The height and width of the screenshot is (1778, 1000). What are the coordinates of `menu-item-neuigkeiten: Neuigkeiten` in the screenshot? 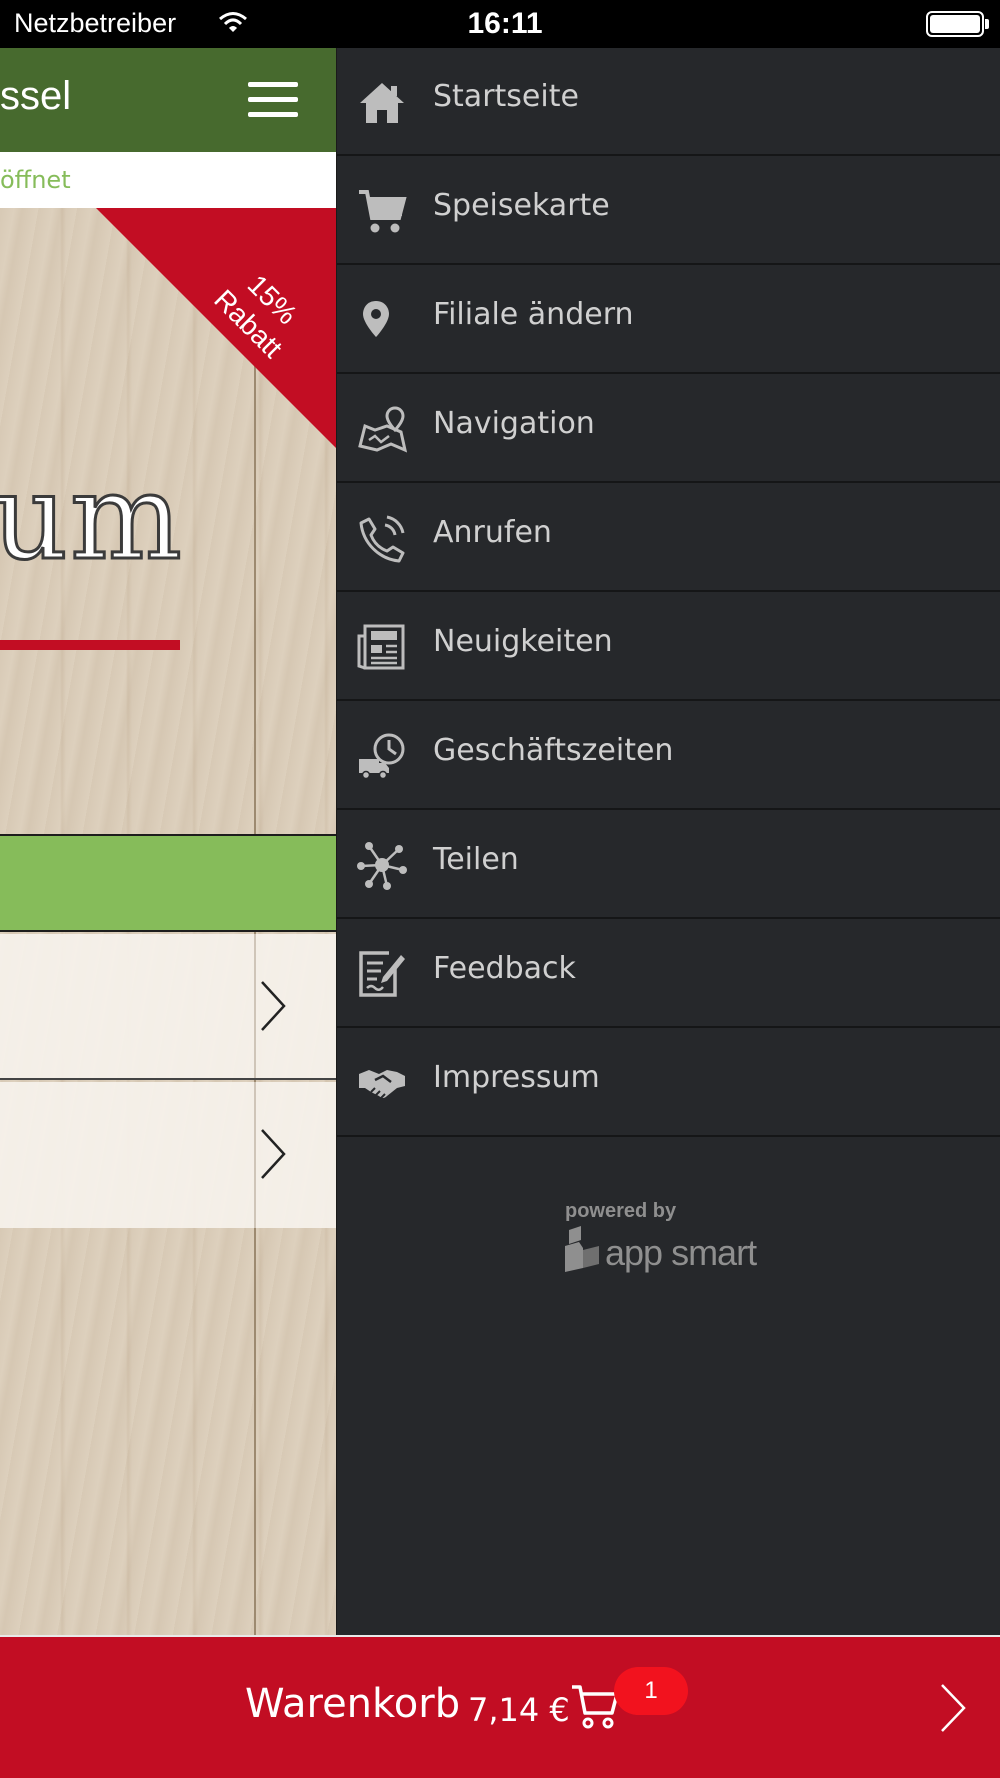 It's located at (668, 647).